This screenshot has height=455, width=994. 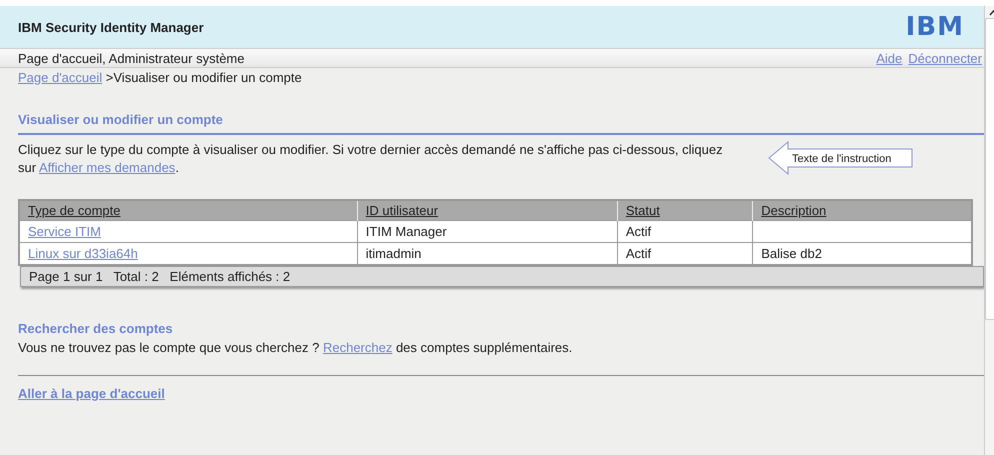 What do you see at coordinates (487, 210) in the screenshot?
I see `column-header: ID utilisateur` at bounding box center [487, 210].